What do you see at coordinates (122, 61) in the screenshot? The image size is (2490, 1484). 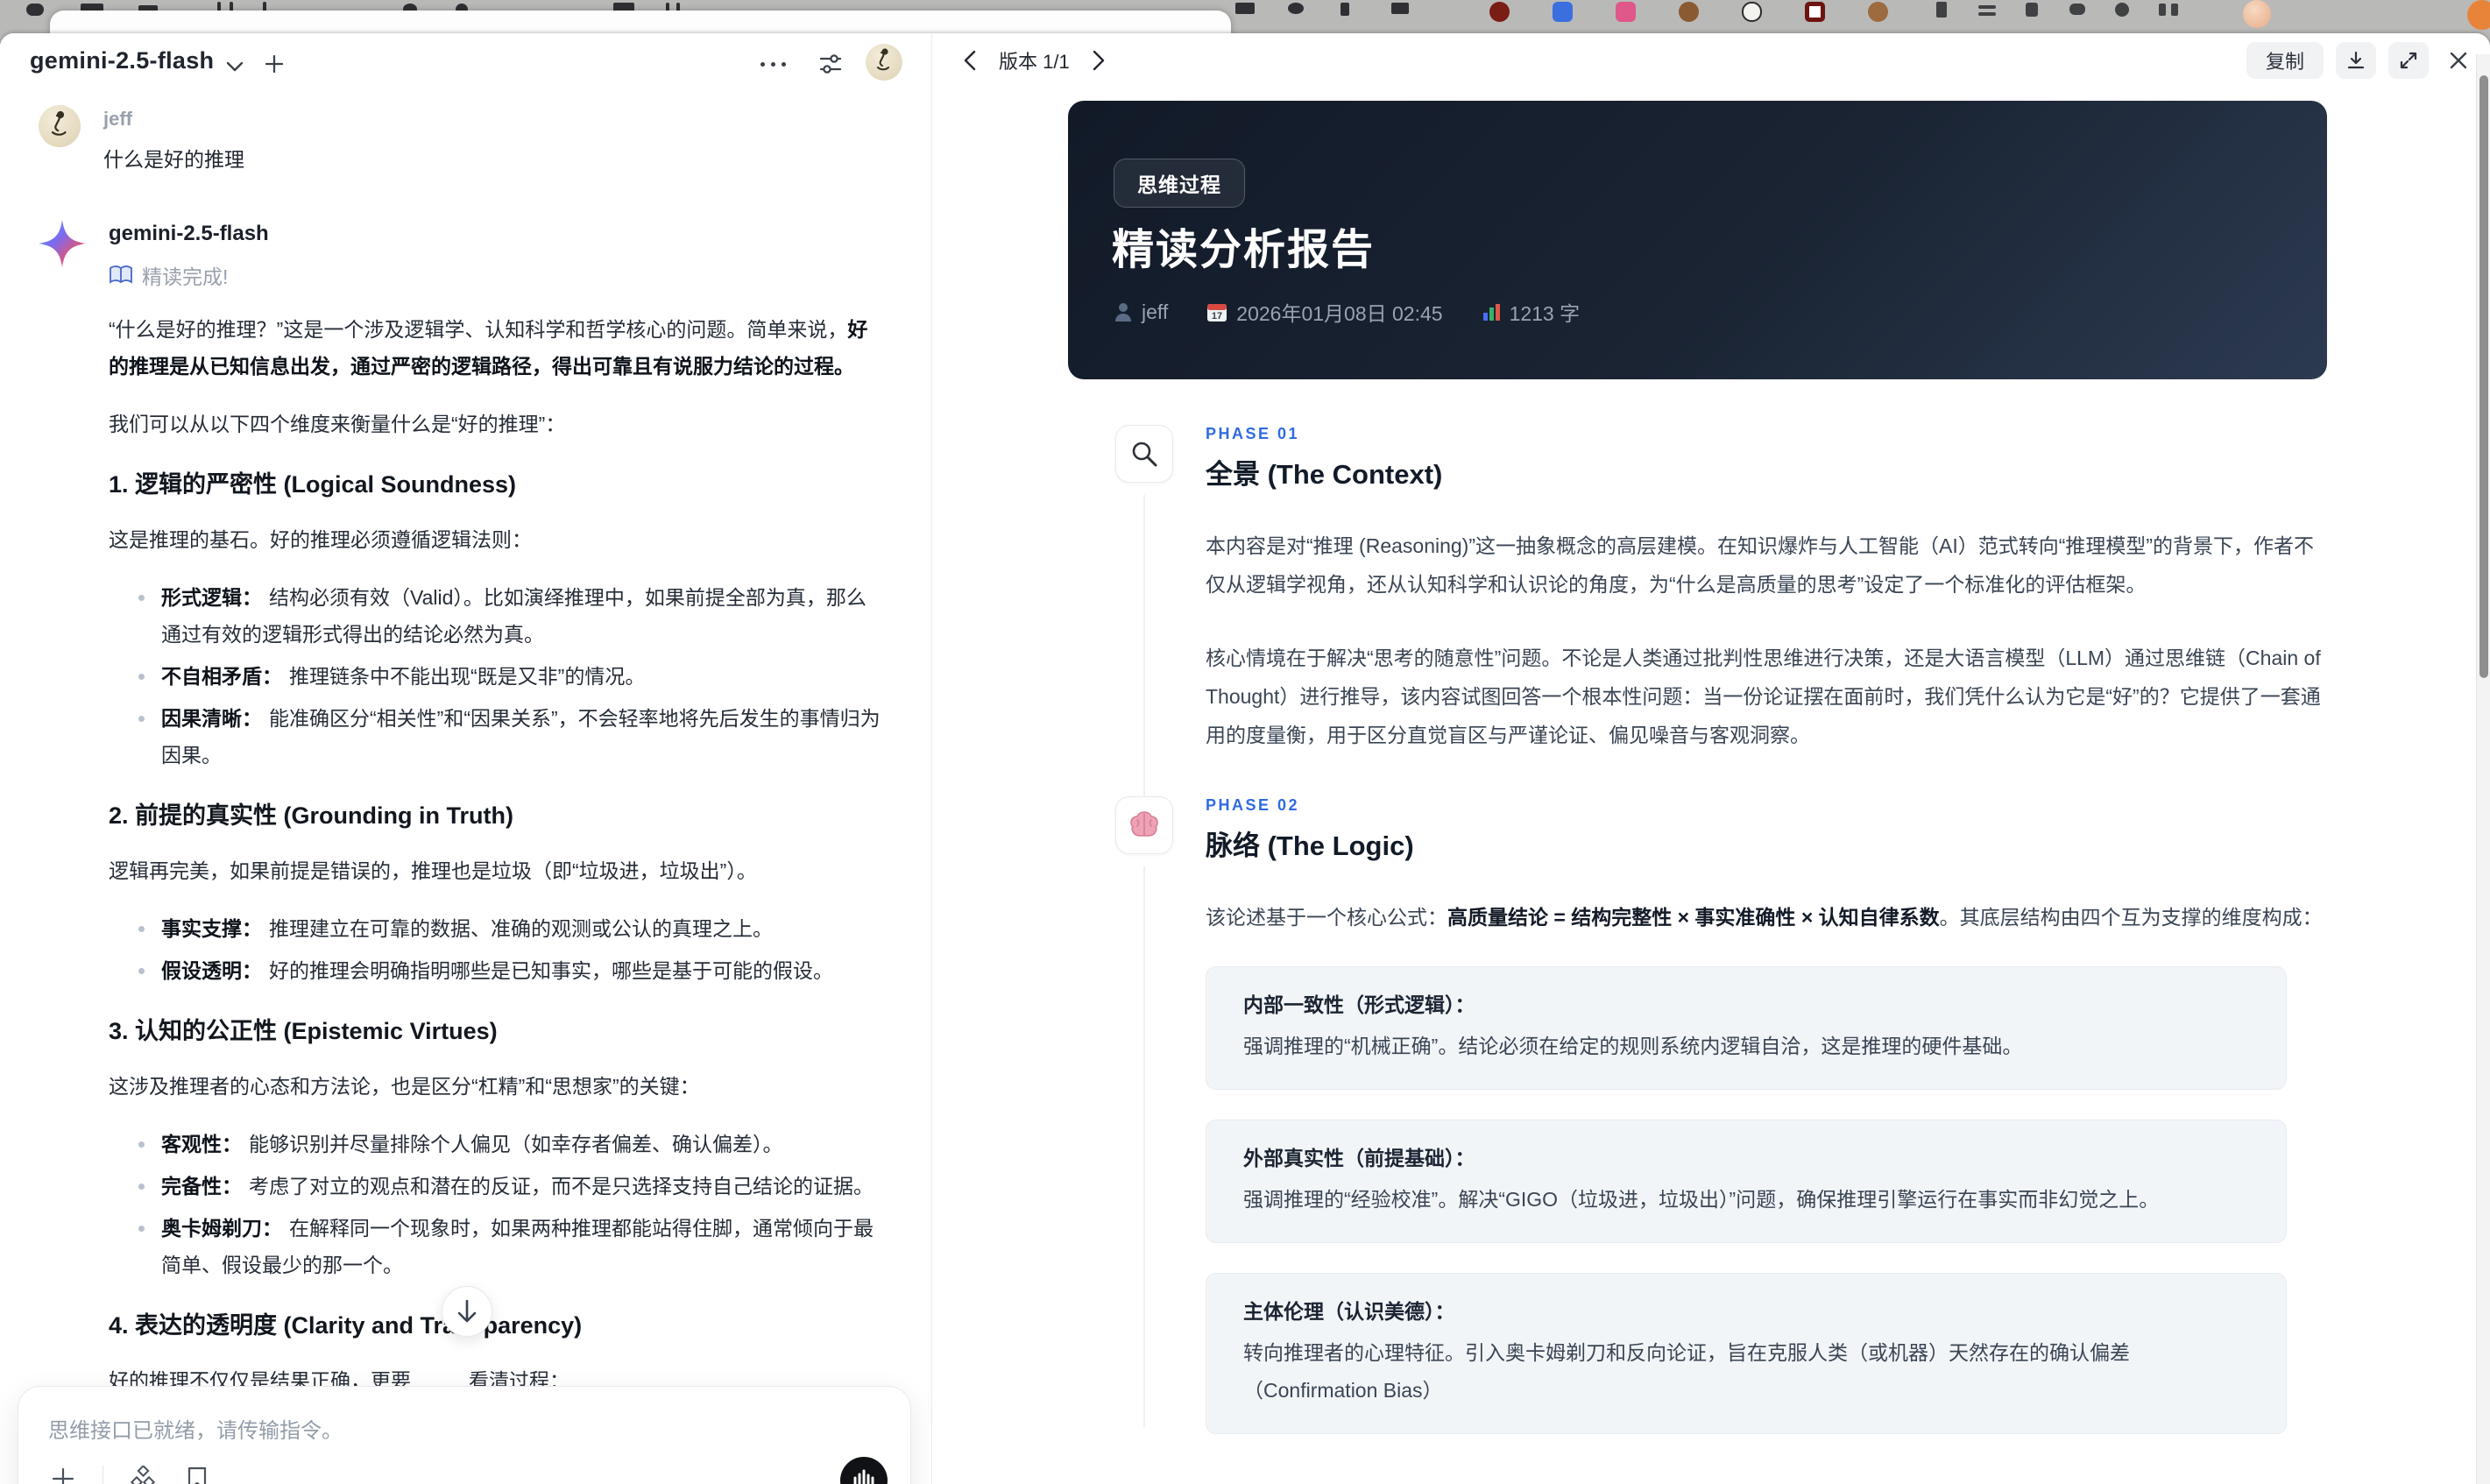 I see `model-selector: gemini-2.5-flash` at bounding box center [122, 61].